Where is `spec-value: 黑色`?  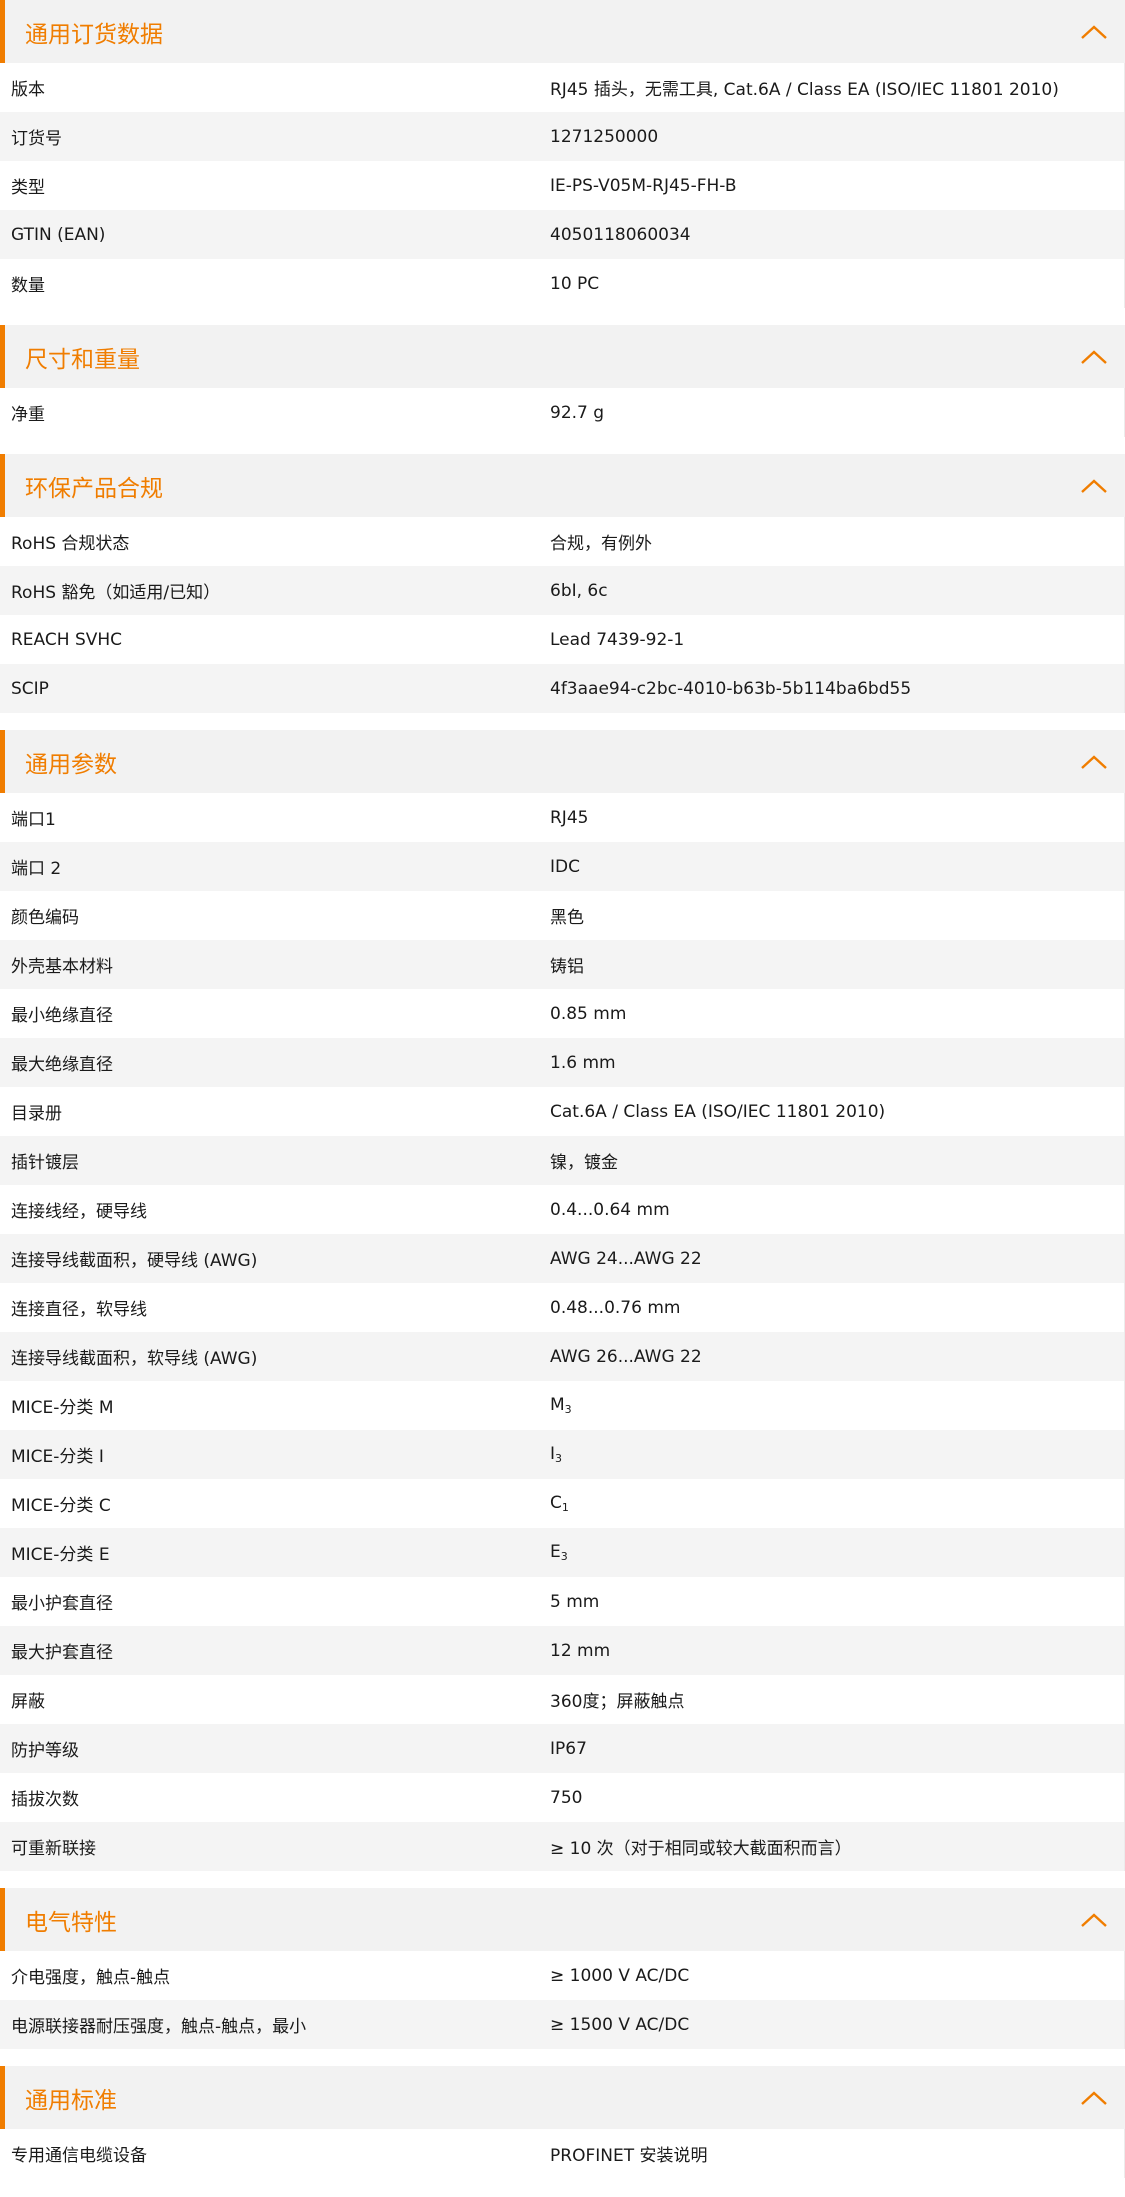 spec-value: 黑色 is located at coordinates (837, 915).